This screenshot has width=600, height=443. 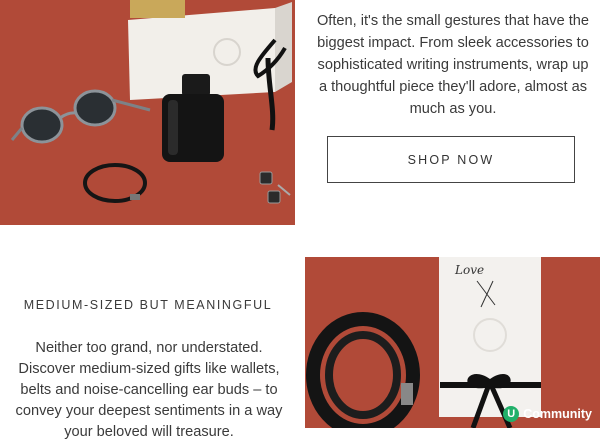 What do you see at coordinates (557, 414) in the screenshot?
I see `community-label: Community` at bounding box center [557, 414].